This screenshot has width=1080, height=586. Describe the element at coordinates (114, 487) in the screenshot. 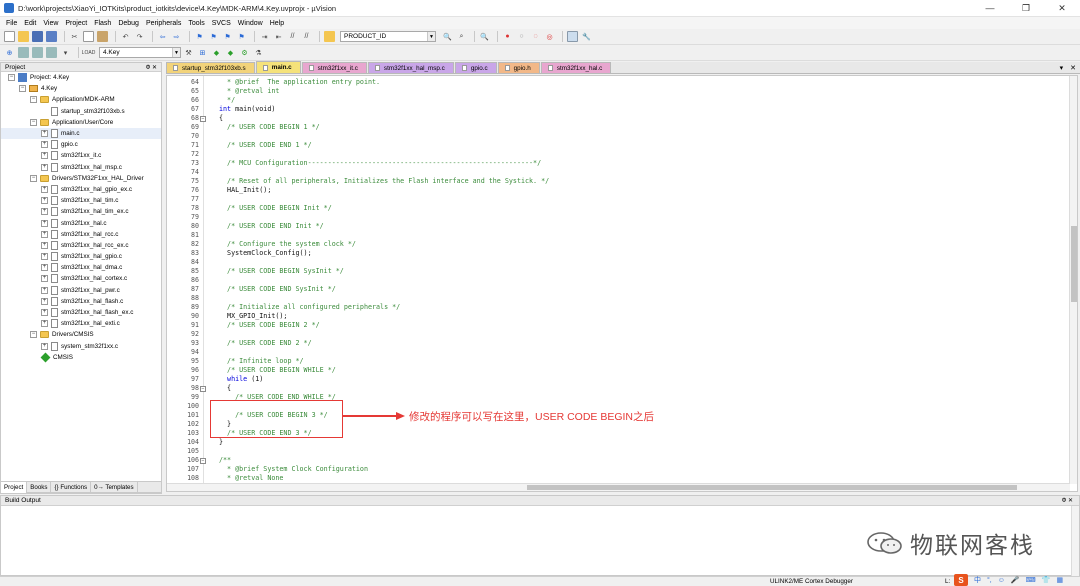

I see `tab-templates: 0→ Templates` at that location.